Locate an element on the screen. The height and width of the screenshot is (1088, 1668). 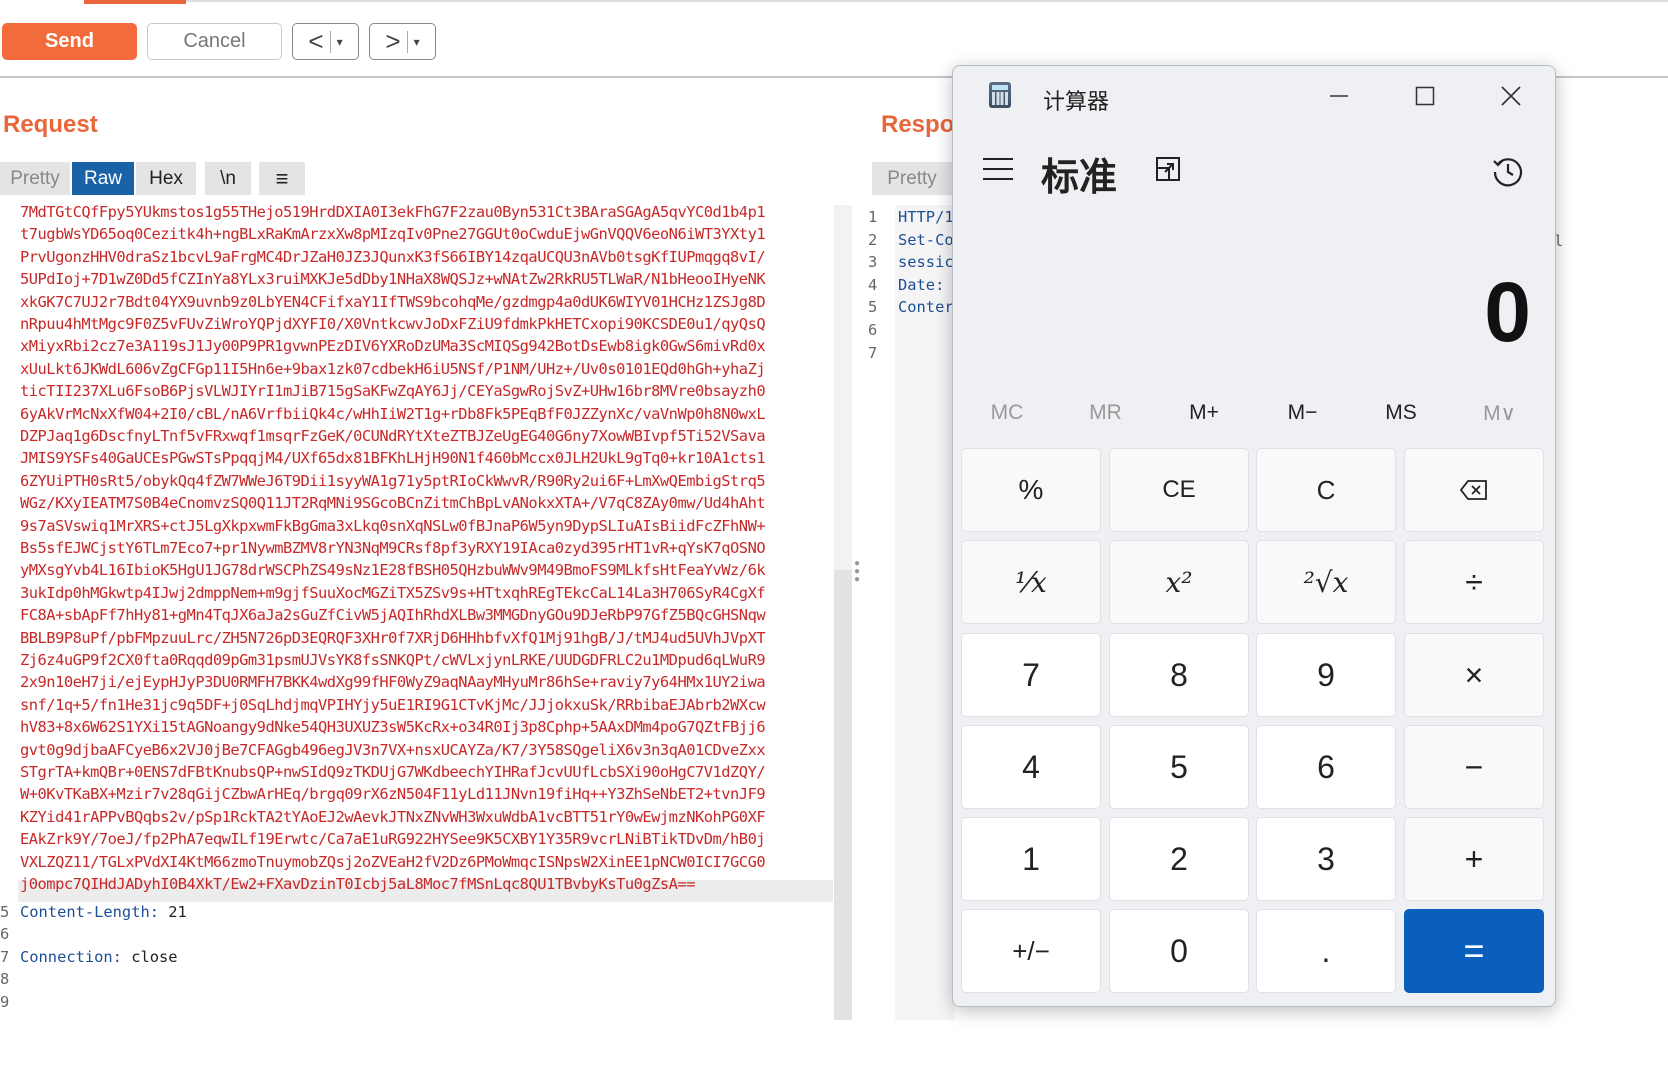
maximize-icon is located at coordinates (1425, 96).